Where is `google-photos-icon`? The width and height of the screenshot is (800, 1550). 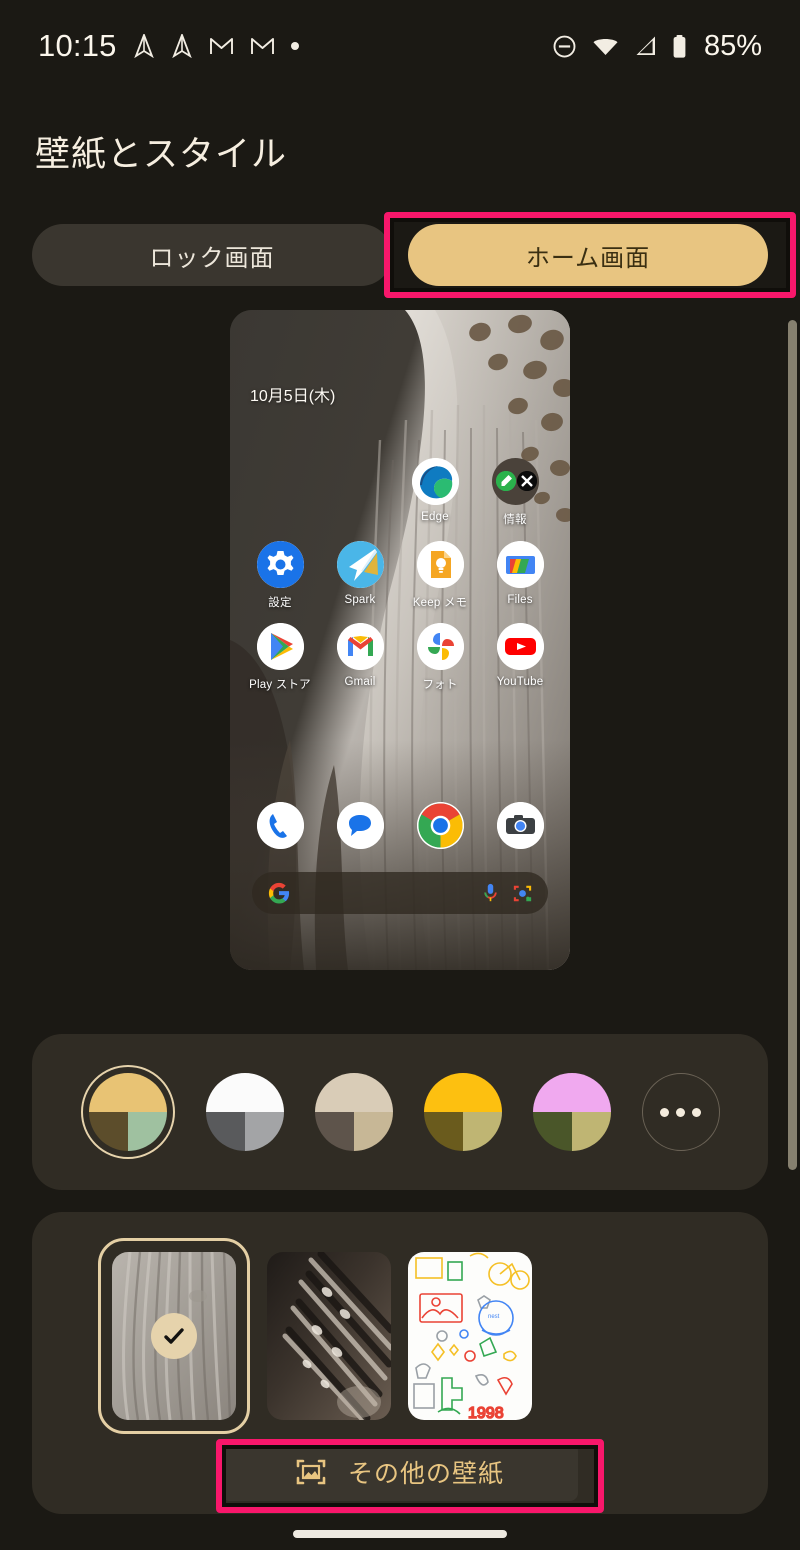 google-photos-icon is located at coordinates (440, 646).